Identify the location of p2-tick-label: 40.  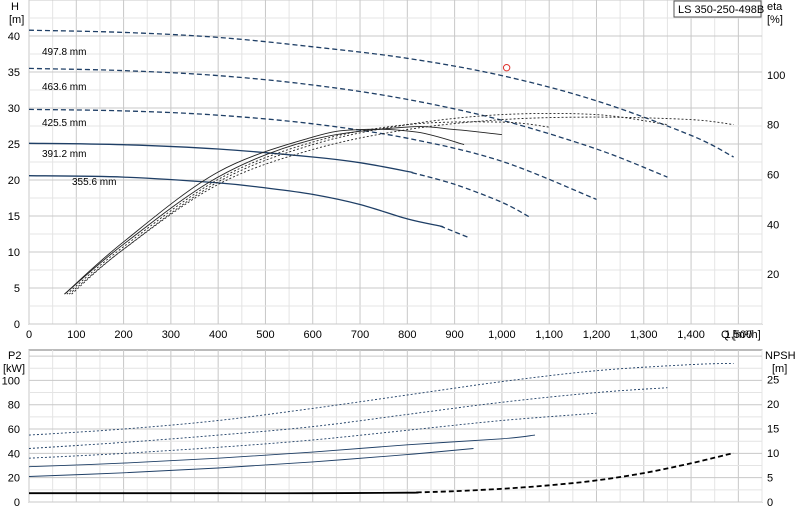
(14, 454).